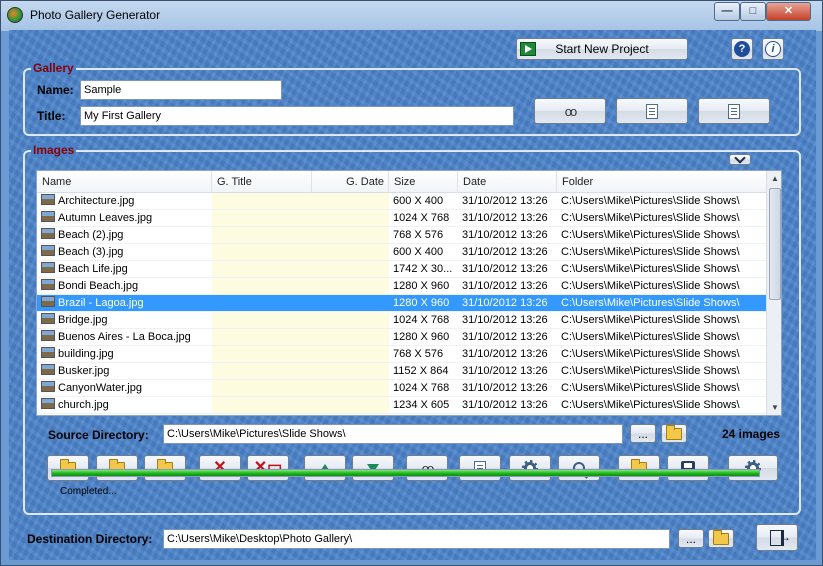 The height and width of the screenshot is (566, 823). I want to click on cell-name: Architecture.jpg, so click(124, 201).